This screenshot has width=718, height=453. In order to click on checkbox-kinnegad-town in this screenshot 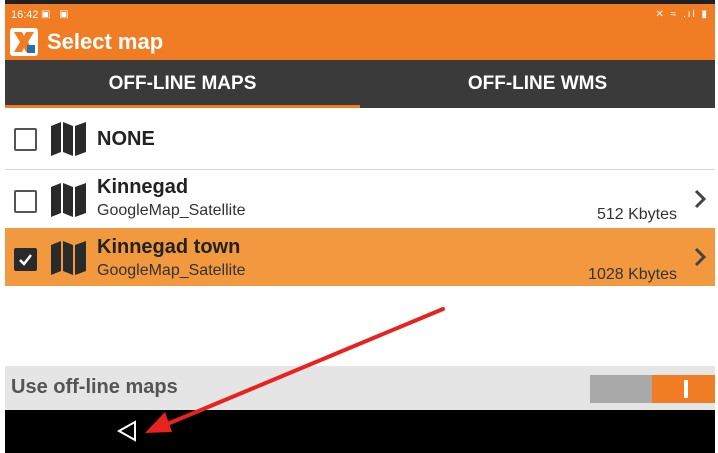, I will do `click(25, 259)`.